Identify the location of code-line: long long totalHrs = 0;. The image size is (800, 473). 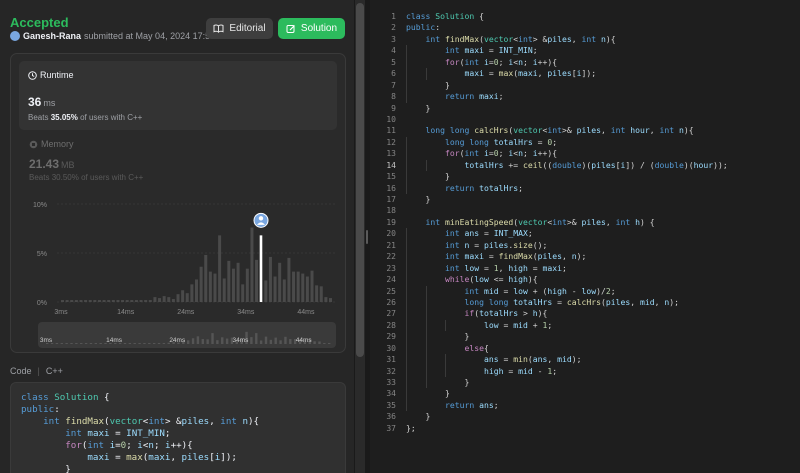
(567, 142).